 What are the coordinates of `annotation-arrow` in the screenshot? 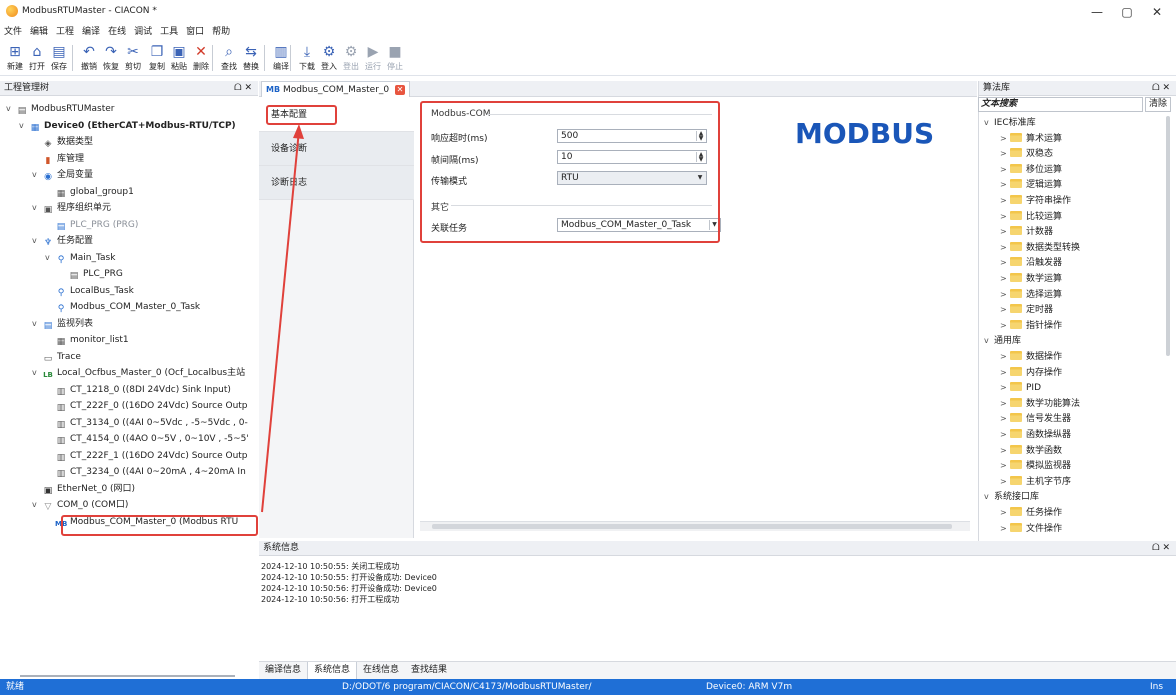 It's located at (282, 318).